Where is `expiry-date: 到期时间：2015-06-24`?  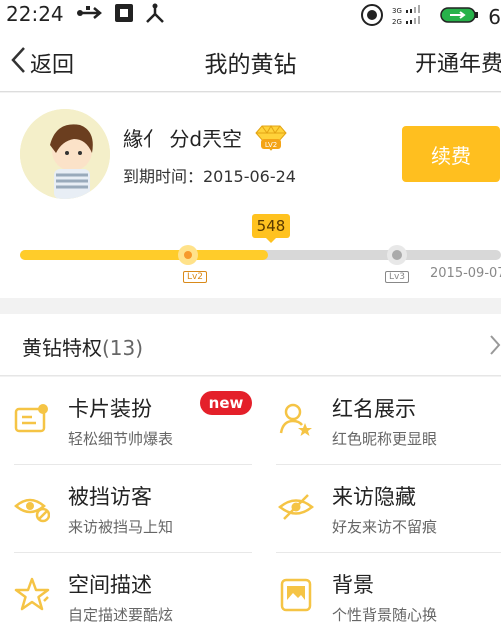
expiry-date: 到期时间：2015-06-24 is located at coordinates (209, 176).